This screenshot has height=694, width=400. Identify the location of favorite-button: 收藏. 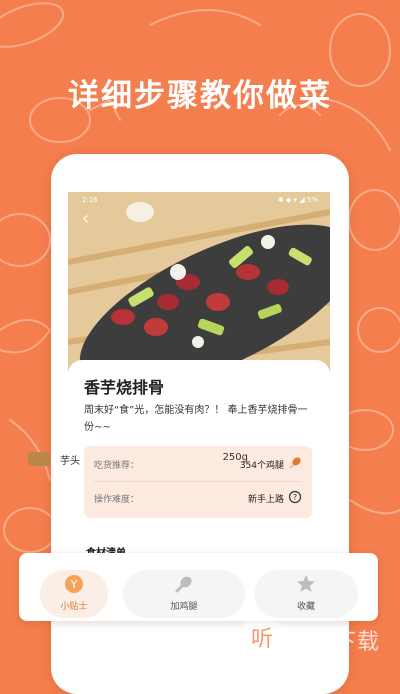
(306, 594).